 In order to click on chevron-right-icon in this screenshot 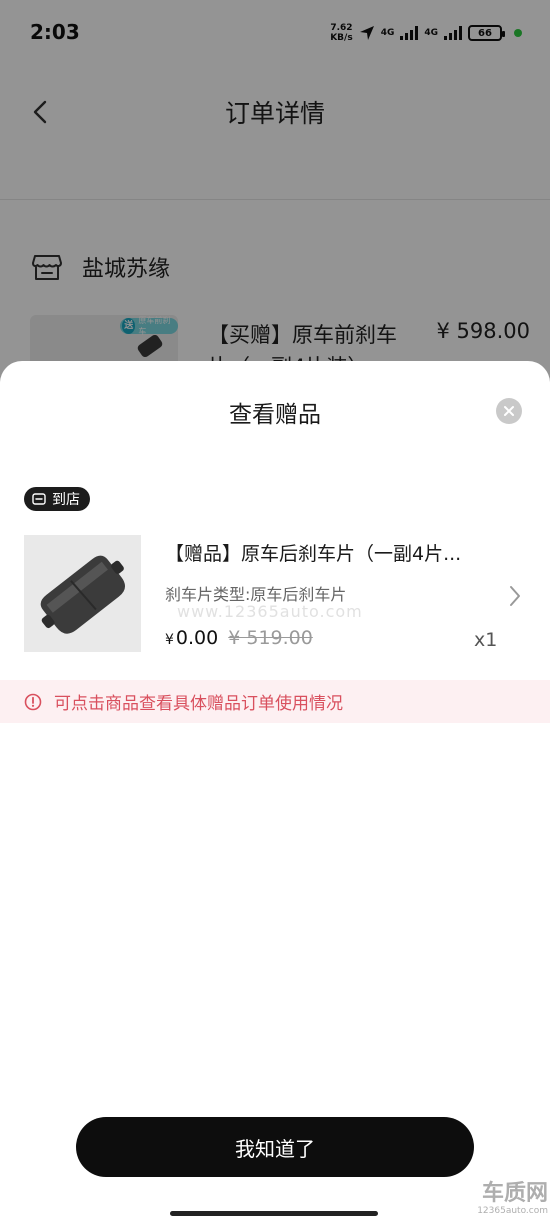, I will do `click(515, 596)`.